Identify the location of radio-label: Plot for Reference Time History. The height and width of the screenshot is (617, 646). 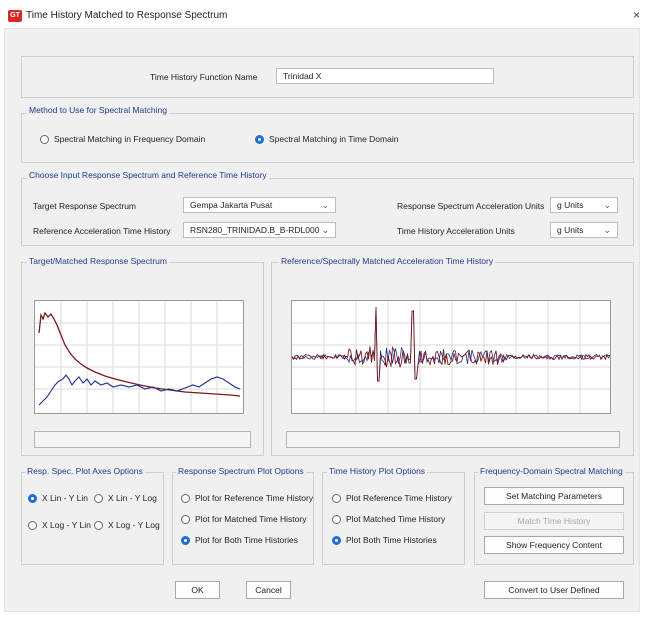
(254, 498).